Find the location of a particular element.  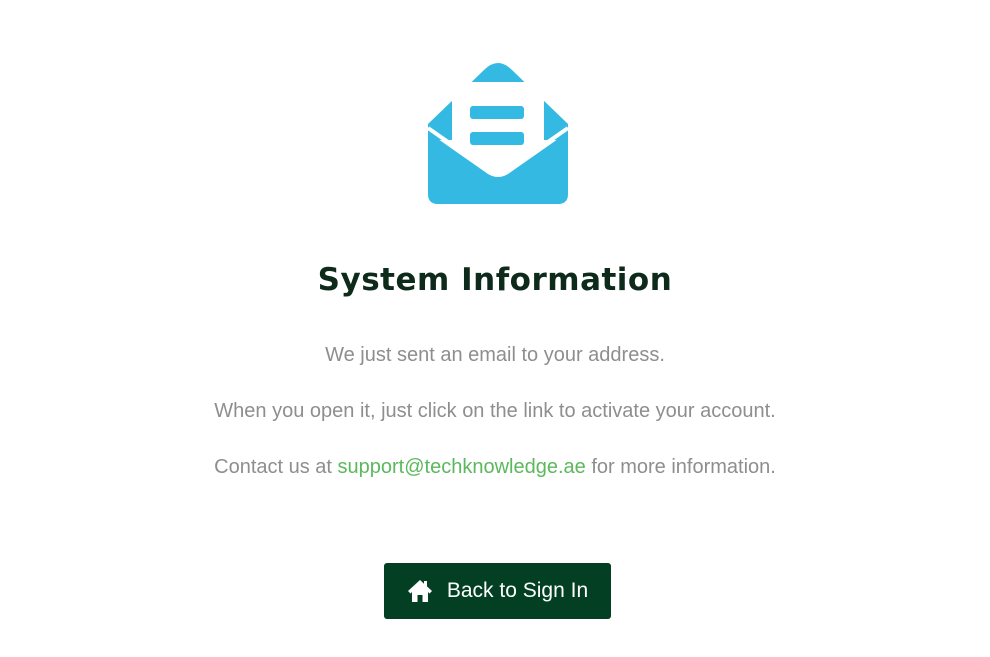

back-to-sign-in-label: Back to Sign In is located at coordinates (517, 590).